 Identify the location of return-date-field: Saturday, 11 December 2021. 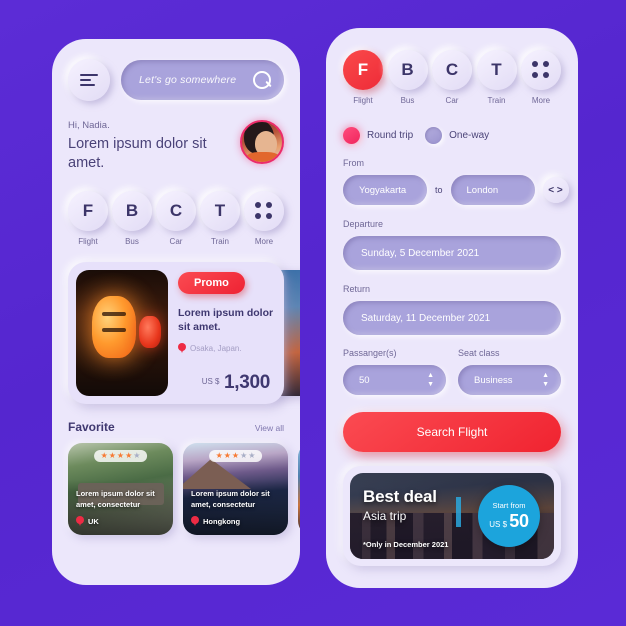
(452, 318).